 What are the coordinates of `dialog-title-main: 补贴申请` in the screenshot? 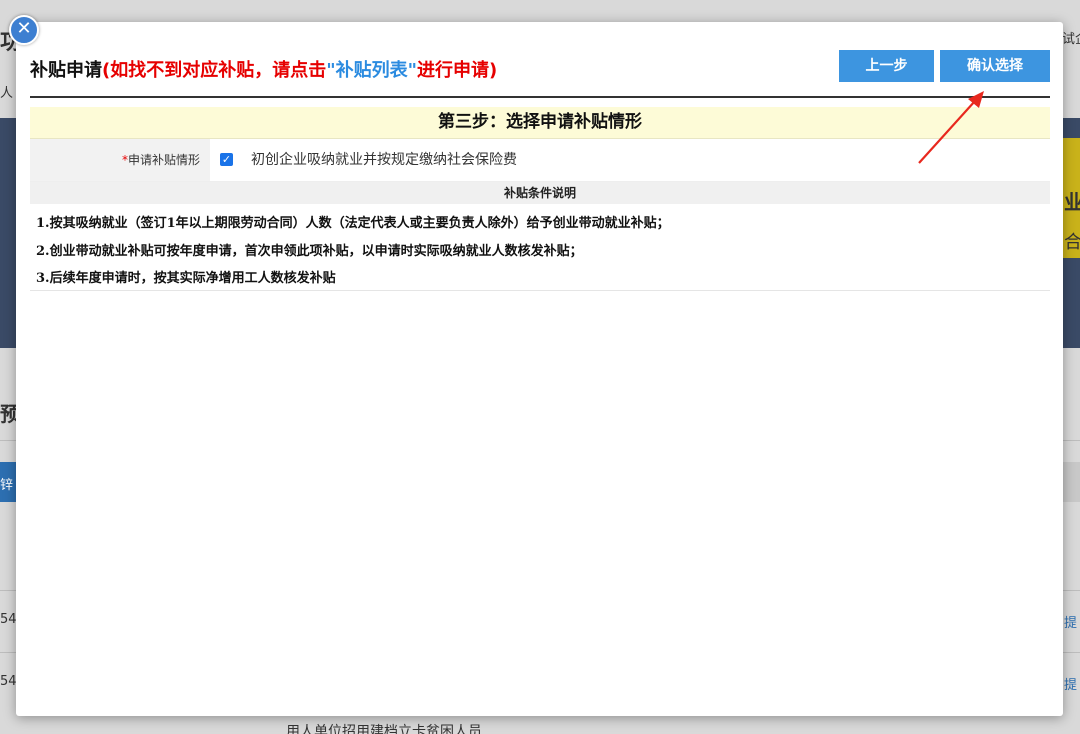 It's located at (66, 70).